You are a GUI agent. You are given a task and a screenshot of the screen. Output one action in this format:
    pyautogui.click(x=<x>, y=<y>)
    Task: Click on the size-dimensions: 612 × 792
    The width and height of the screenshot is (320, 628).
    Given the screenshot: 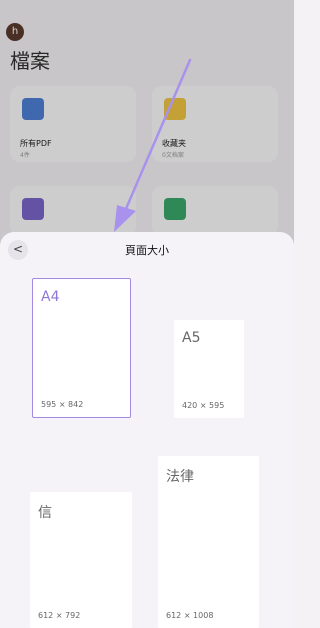 What is the action you would take?
    pyautogui.click(x=59, y=615)
    